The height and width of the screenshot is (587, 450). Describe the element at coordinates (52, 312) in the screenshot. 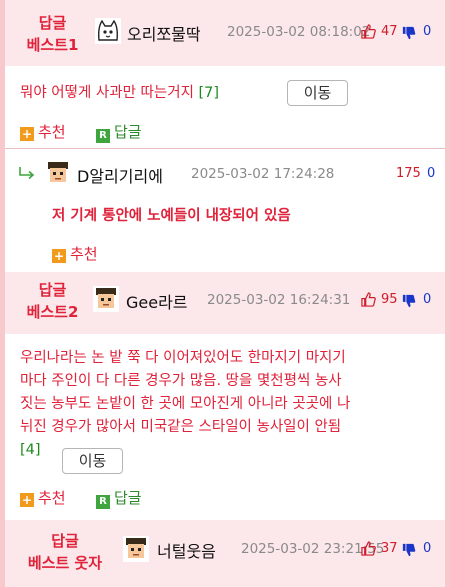

I see `badge-line2: 베스트2` at that location.